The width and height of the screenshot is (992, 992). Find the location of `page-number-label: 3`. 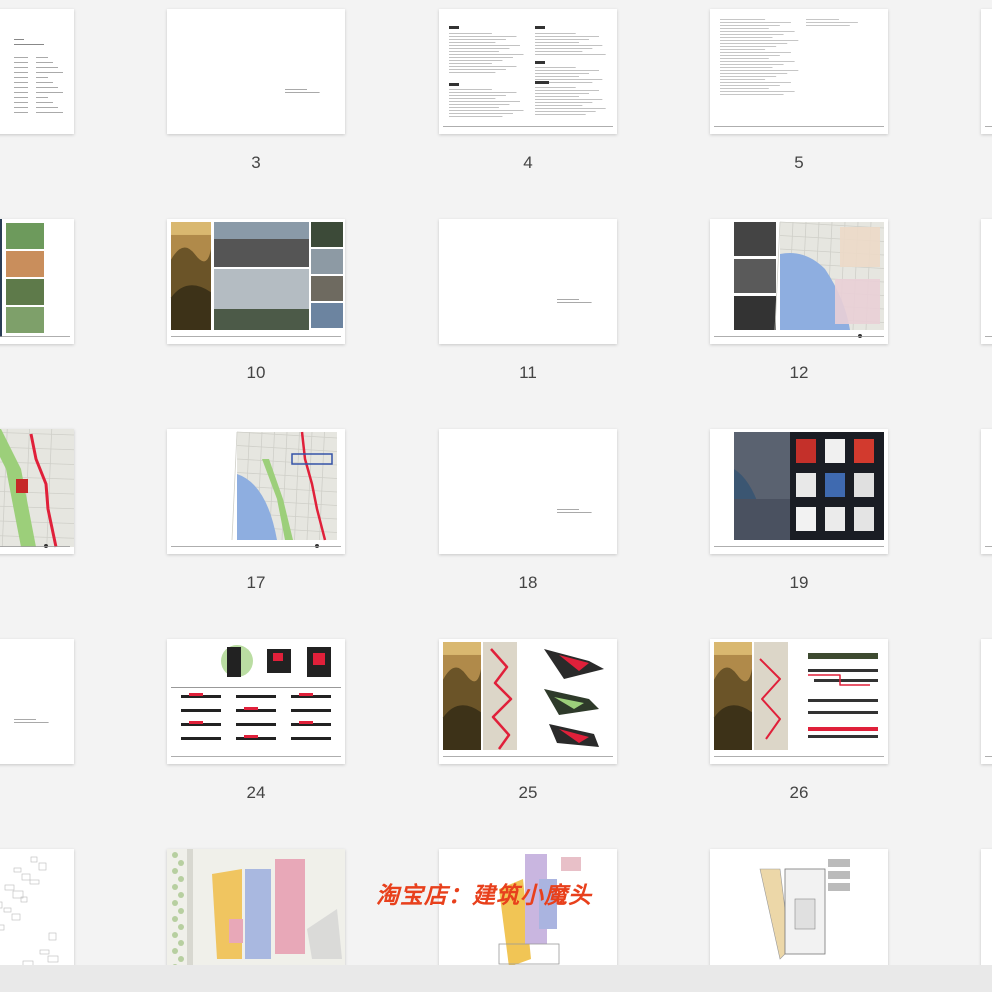

page-number-label: 3 is located at coordinates (256, 162).